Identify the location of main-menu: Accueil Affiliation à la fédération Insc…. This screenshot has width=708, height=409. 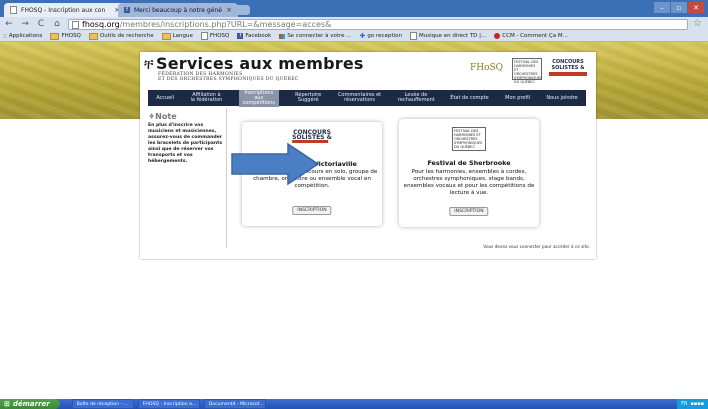
(367, 98).